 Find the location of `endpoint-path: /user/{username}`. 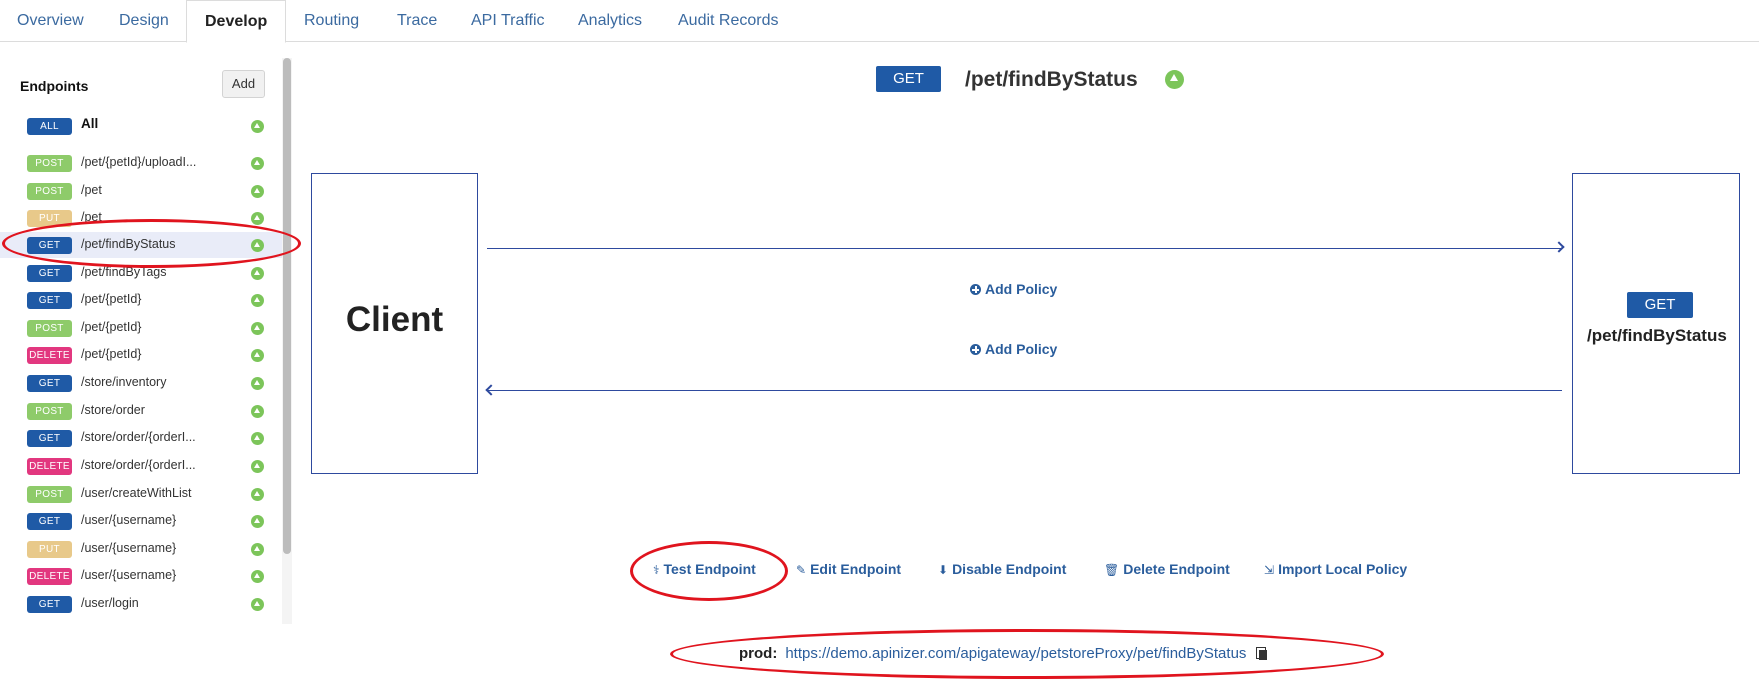

endpoint-path: /user/{username} is located at coordinates (129, 575).